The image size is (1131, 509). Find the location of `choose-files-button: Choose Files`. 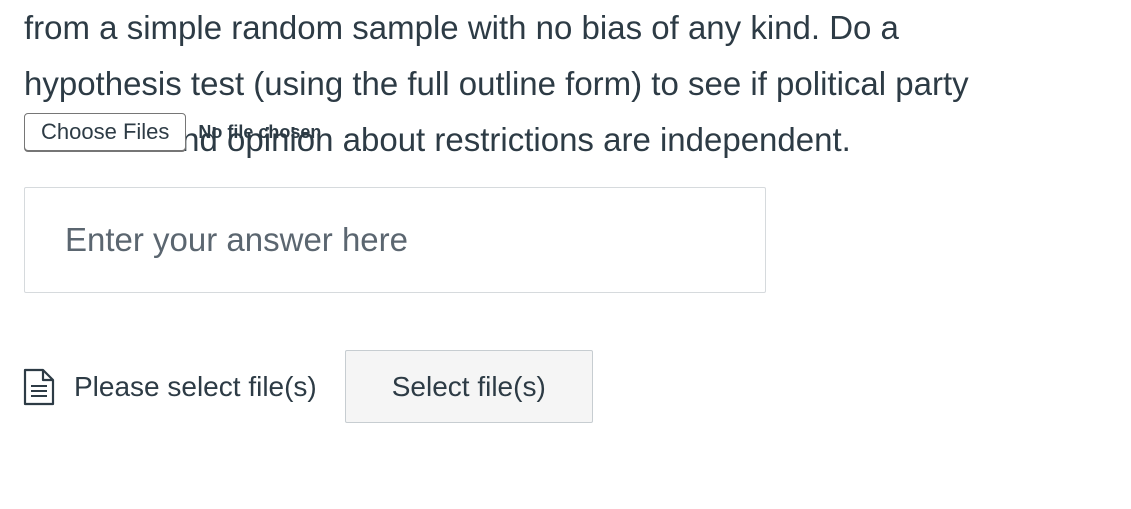

choose-files-button: Choose Files is located at coordinates (105, 132).